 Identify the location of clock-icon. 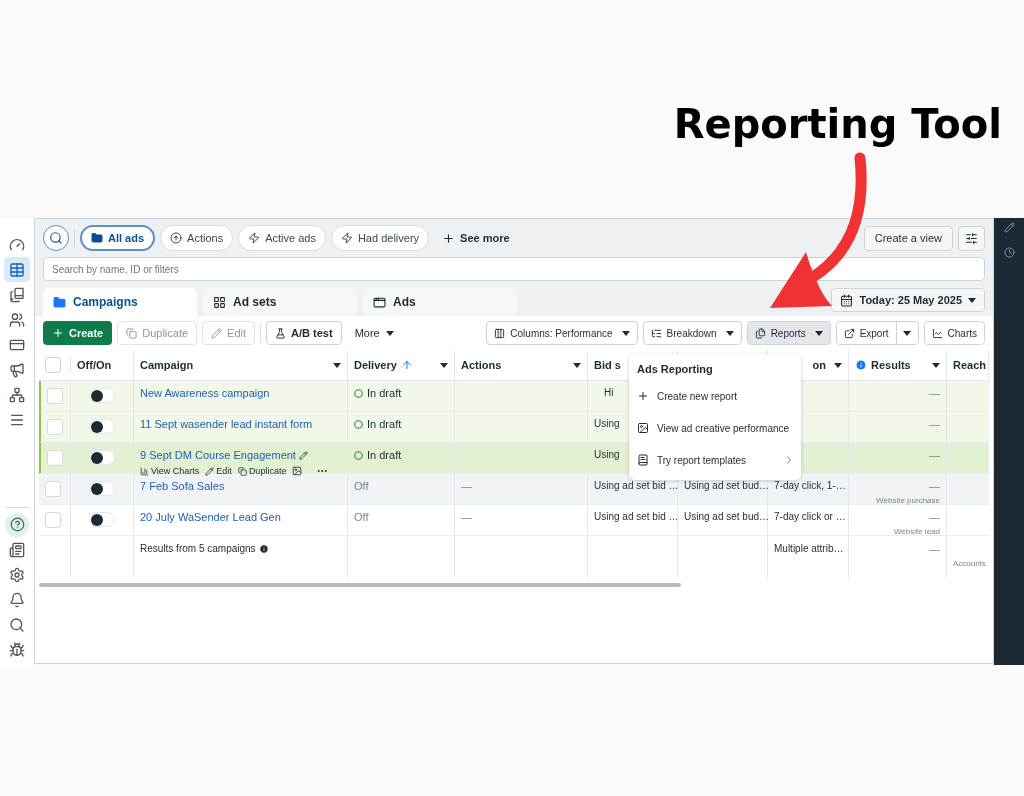
(1009, 252).